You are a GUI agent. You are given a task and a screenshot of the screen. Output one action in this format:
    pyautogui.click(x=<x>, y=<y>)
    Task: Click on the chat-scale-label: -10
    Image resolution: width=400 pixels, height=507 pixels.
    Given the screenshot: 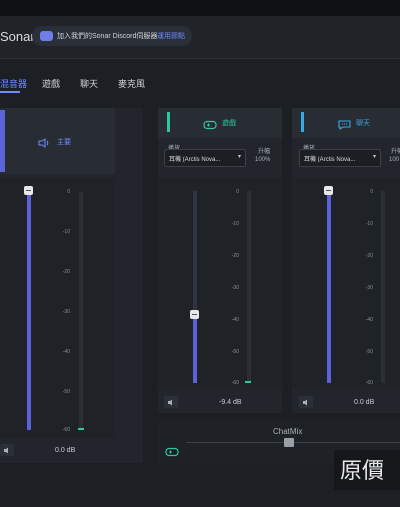 What is the action you would take?
    pyautogui.click(x=369, y=224)
    